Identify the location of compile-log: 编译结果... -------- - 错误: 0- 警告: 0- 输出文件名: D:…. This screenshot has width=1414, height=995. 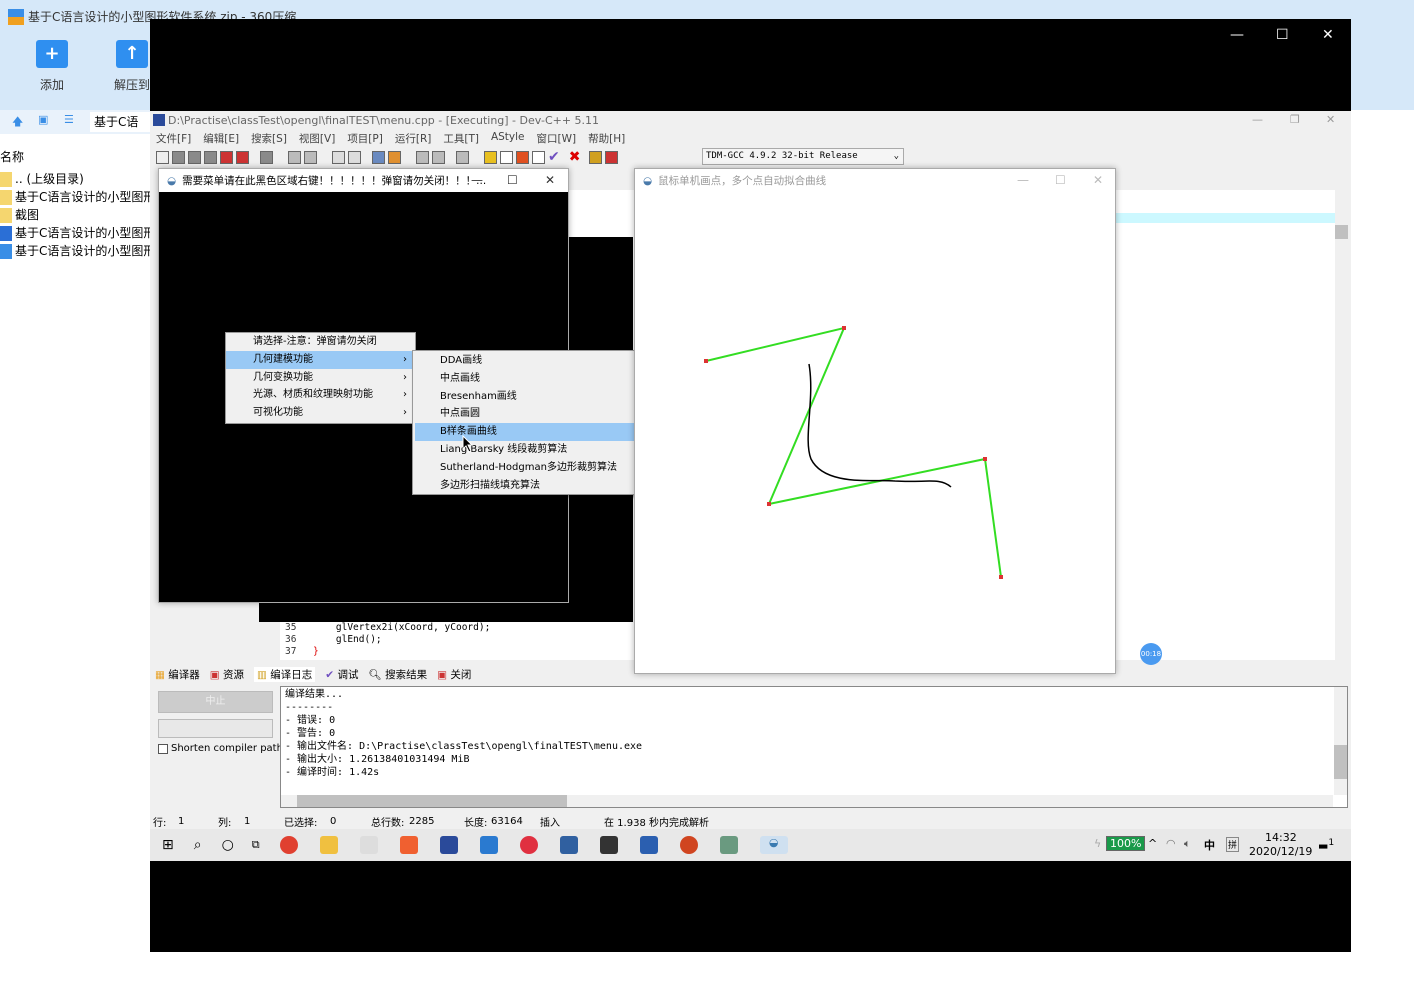
(814, 747).